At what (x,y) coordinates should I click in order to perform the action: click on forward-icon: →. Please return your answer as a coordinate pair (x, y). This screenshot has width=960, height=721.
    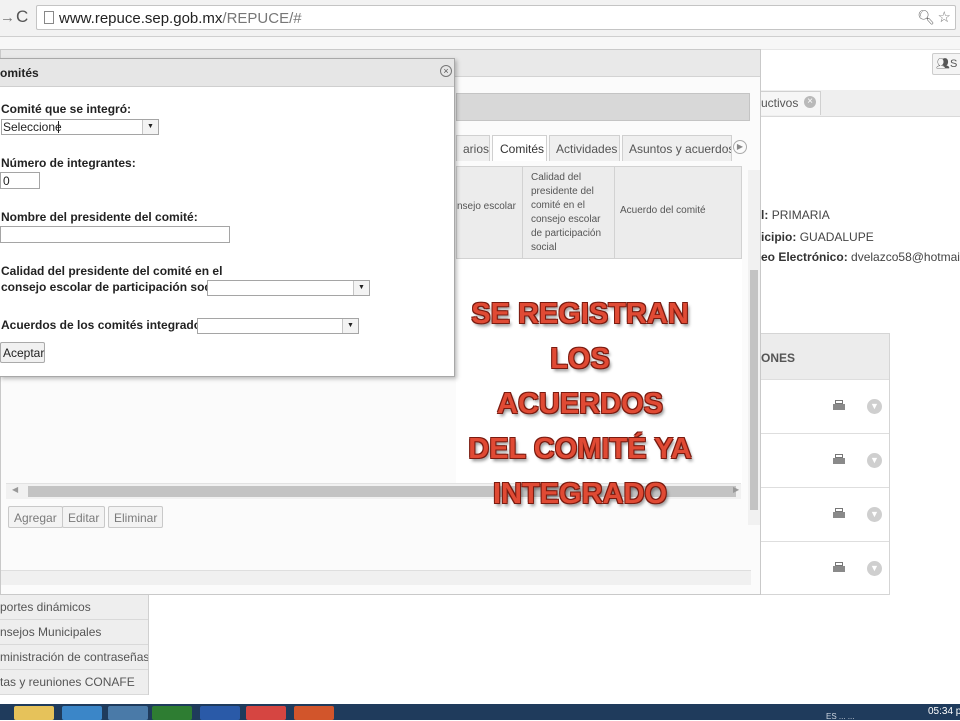
    Looking at the image, I should click on (7, 17).